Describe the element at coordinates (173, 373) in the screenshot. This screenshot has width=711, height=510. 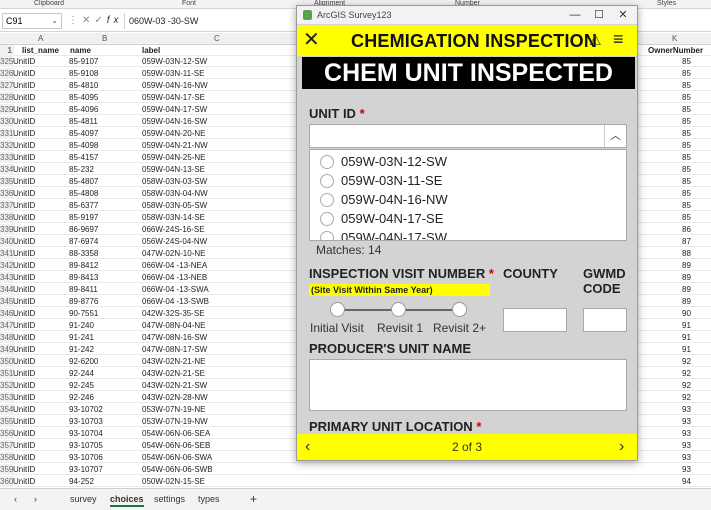
I see `cell-label: 043W-02N-21-SE` at that location.